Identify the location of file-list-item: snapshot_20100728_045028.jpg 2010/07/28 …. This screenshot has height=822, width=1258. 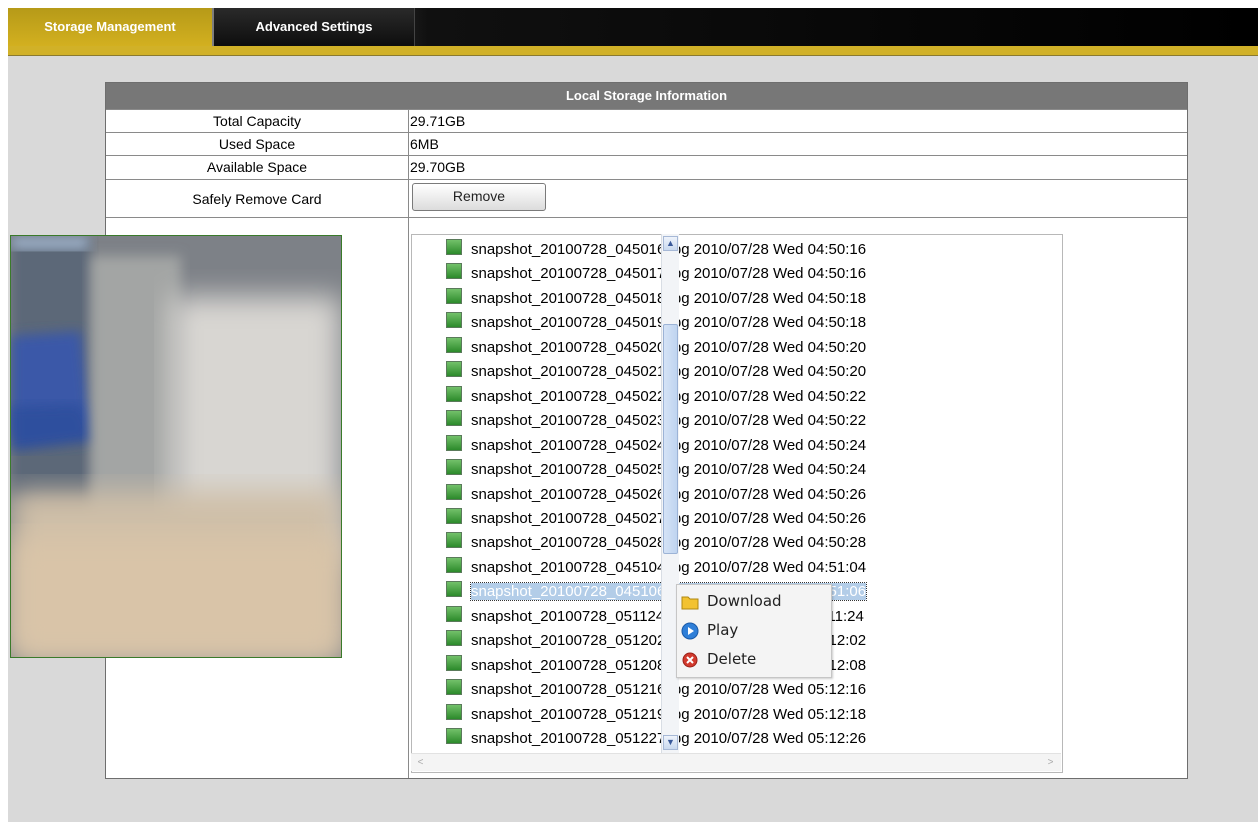
(656, 543).